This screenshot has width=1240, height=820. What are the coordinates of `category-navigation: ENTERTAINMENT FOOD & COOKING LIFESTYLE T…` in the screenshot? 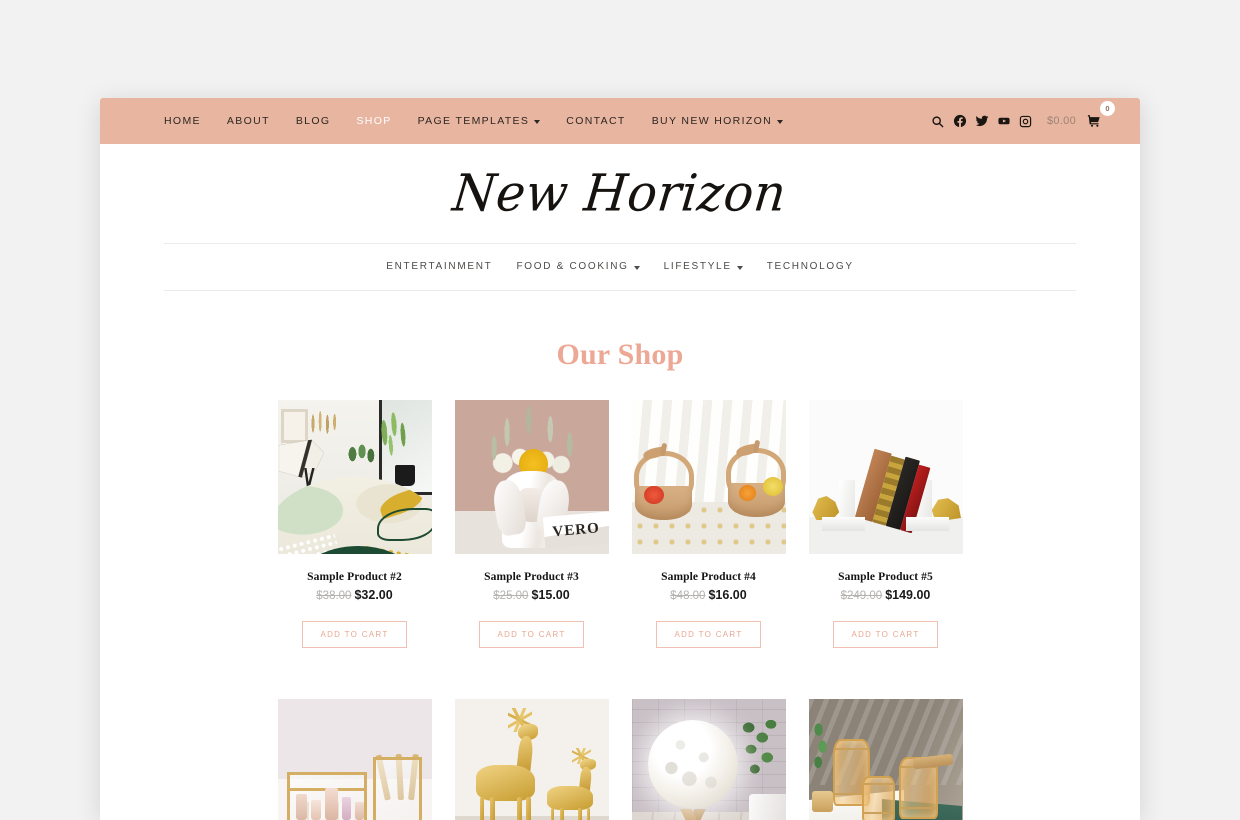 It's located at (620, 267).